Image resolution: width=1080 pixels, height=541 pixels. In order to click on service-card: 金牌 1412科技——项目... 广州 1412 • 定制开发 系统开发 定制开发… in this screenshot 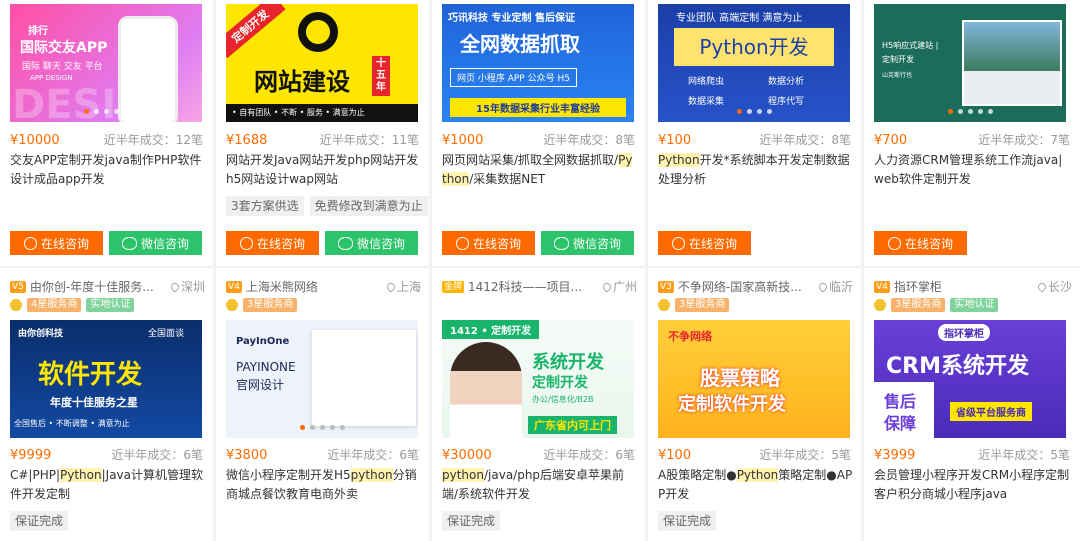, I will do `click(538, 404)`.